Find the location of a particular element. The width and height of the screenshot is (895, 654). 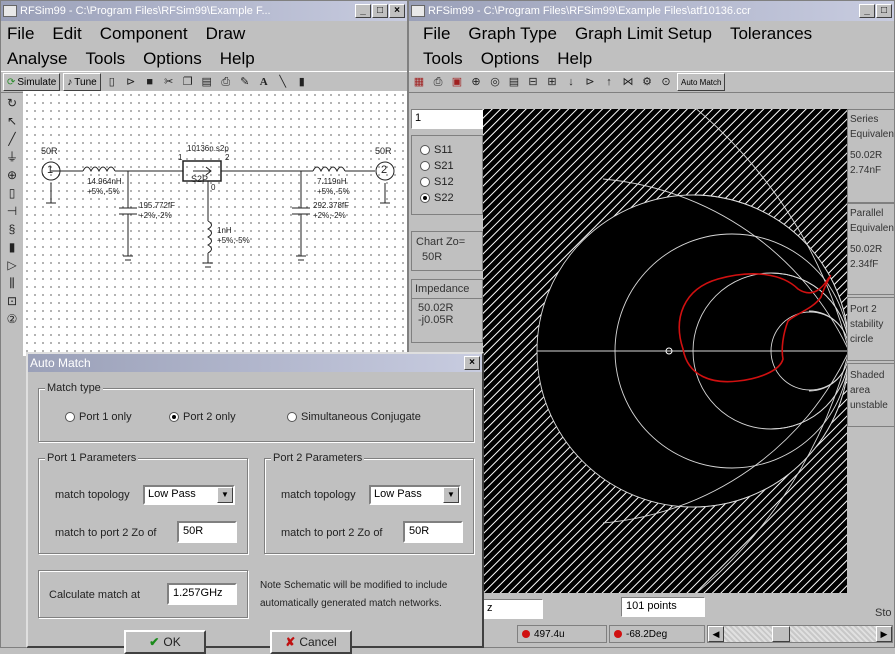

port2-zo-input: 50R is located at coordinates (433, 532).